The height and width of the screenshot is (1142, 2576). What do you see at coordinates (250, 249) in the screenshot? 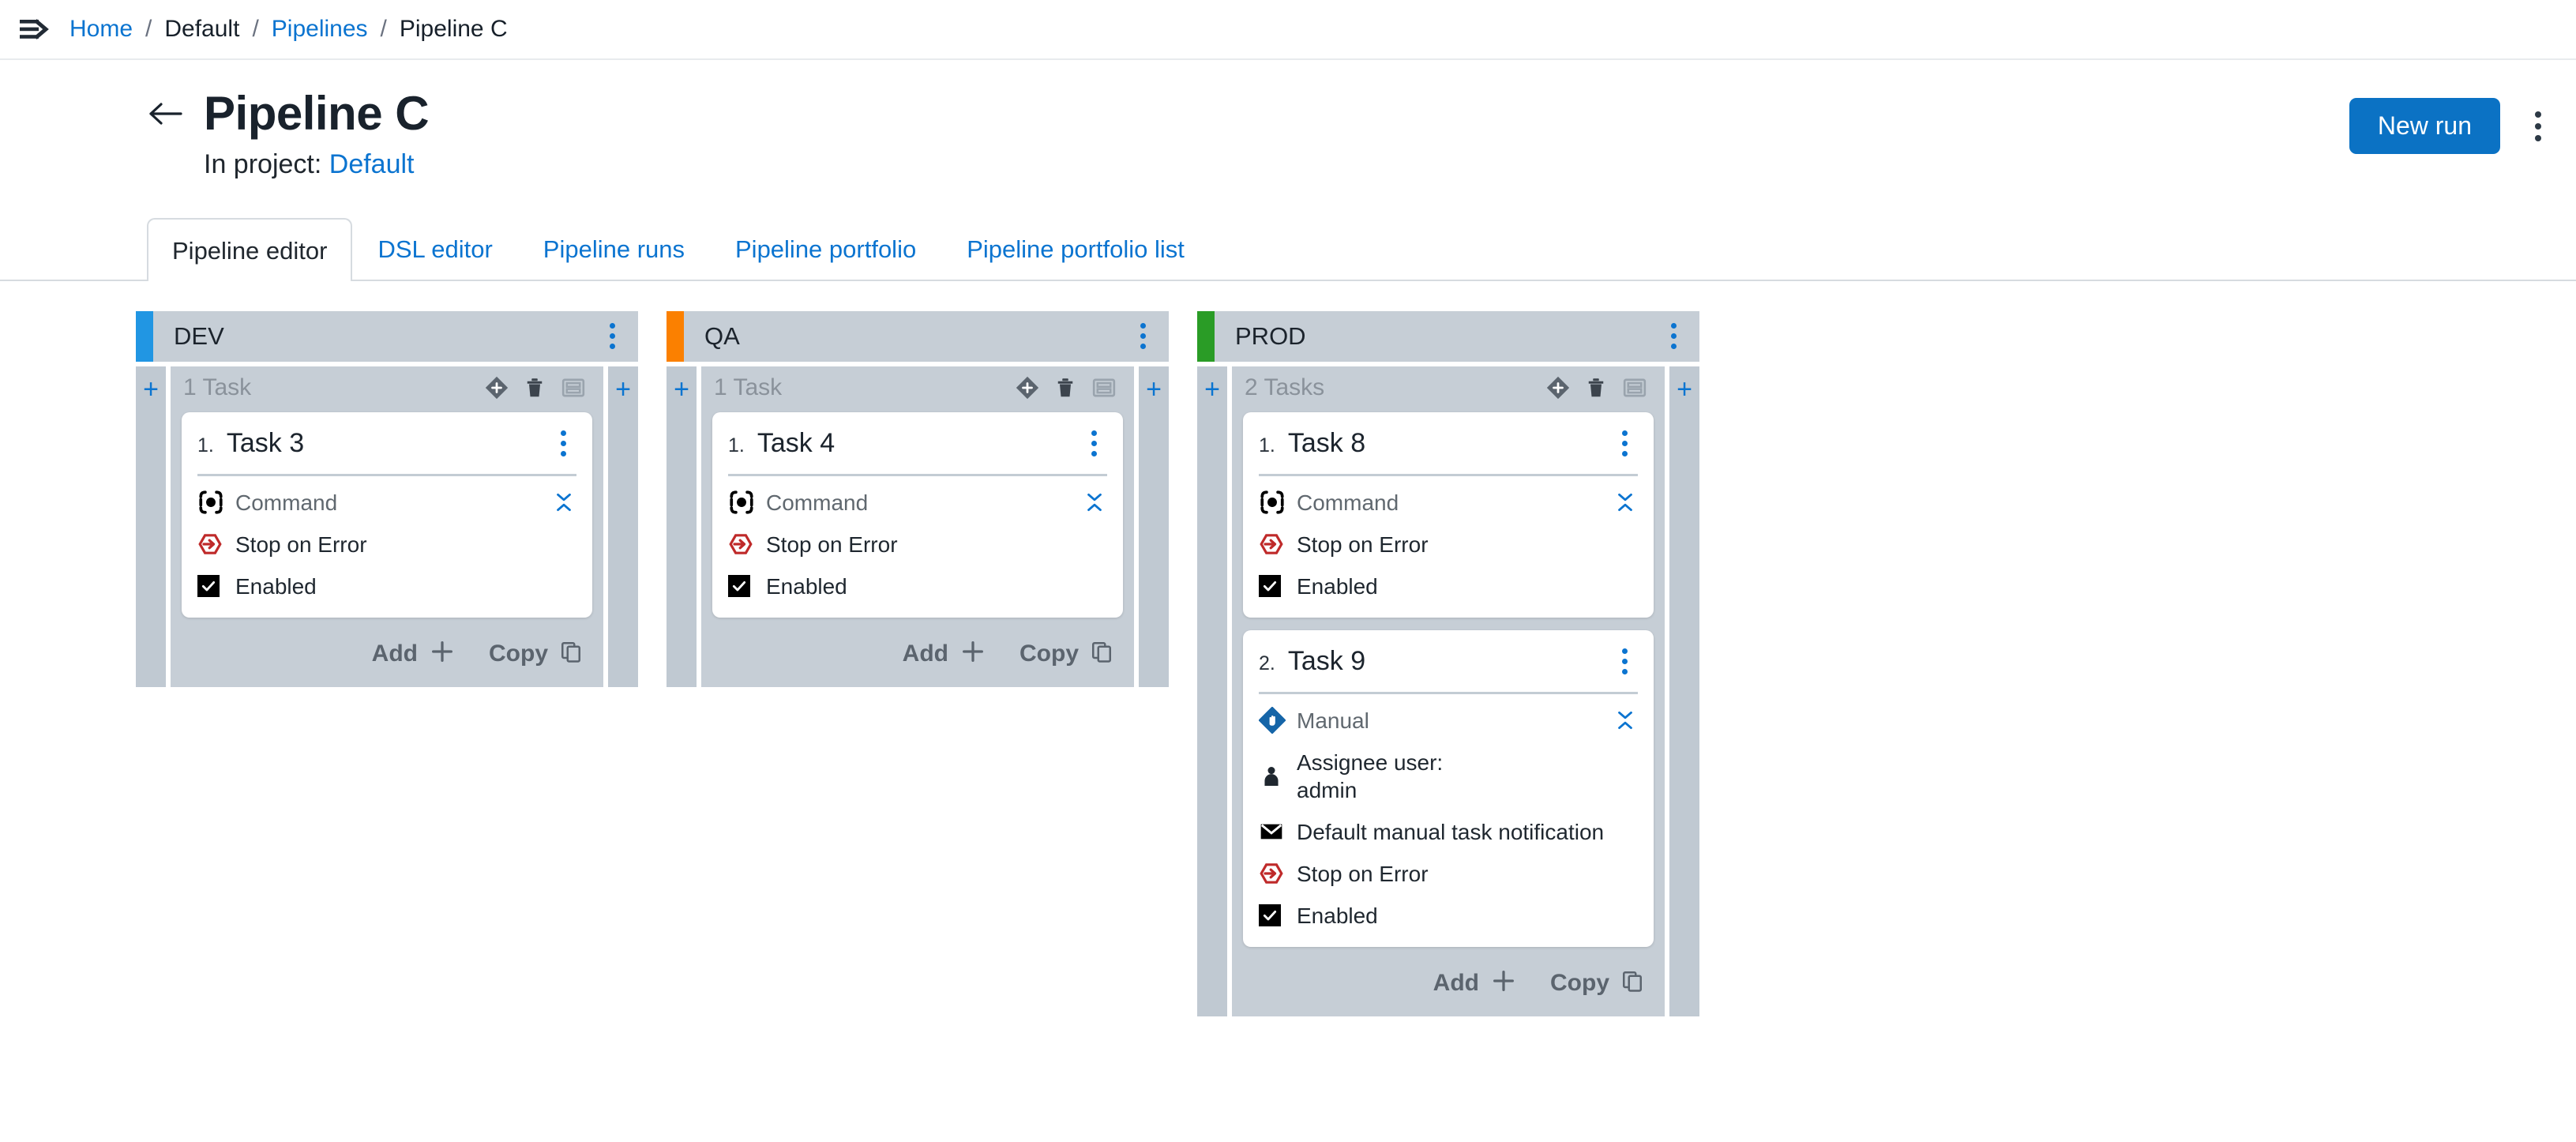
I see `tab-pipeline-editor: Pipeline editor` at bounding box center [250, 249].